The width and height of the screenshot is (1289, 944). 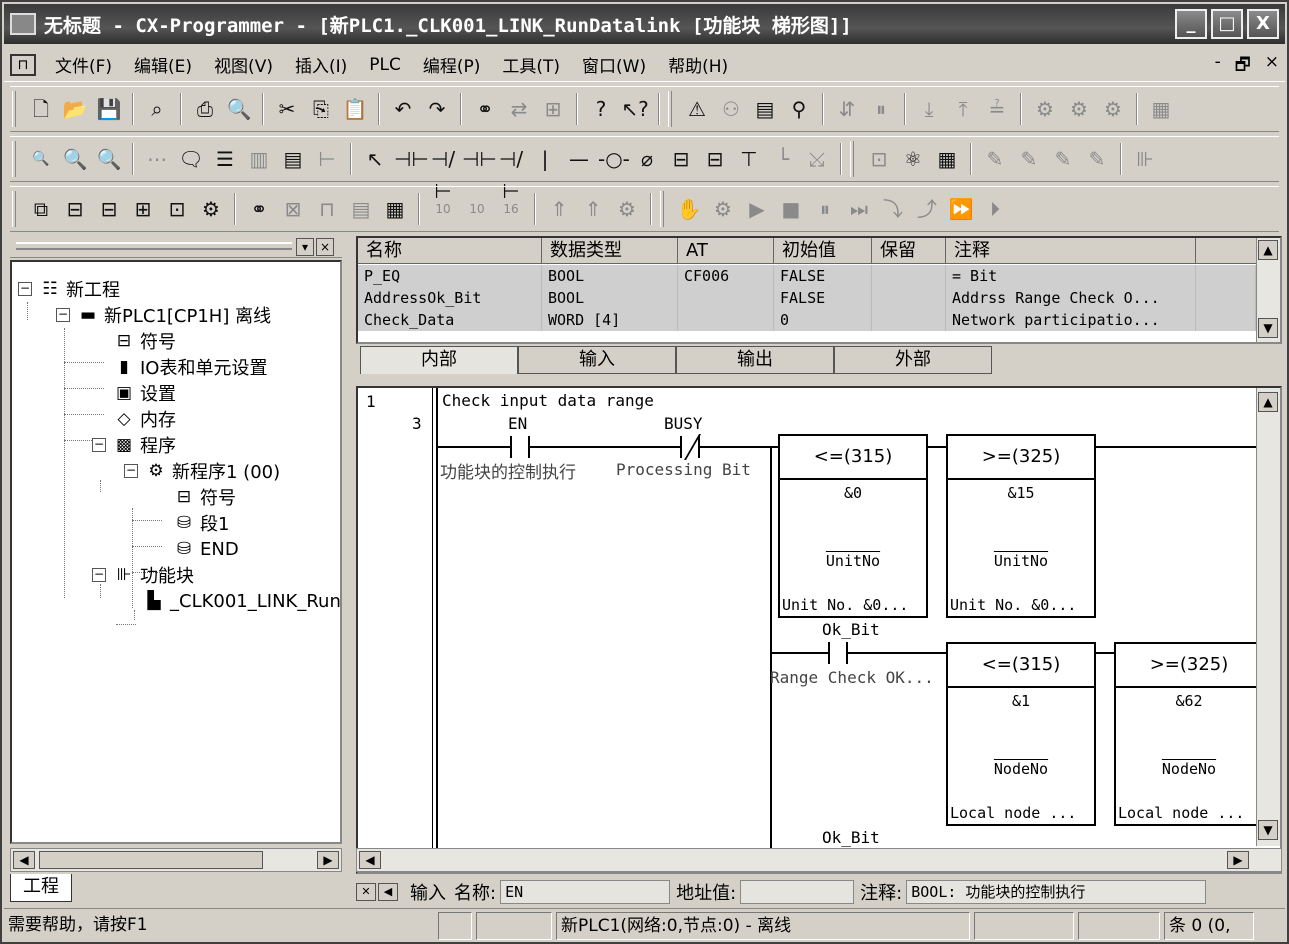 What do you see at coordinates (163, 64) in the screenshot?
I see `menu-edit: 编辑(E)` at bounding box center [163, 64].